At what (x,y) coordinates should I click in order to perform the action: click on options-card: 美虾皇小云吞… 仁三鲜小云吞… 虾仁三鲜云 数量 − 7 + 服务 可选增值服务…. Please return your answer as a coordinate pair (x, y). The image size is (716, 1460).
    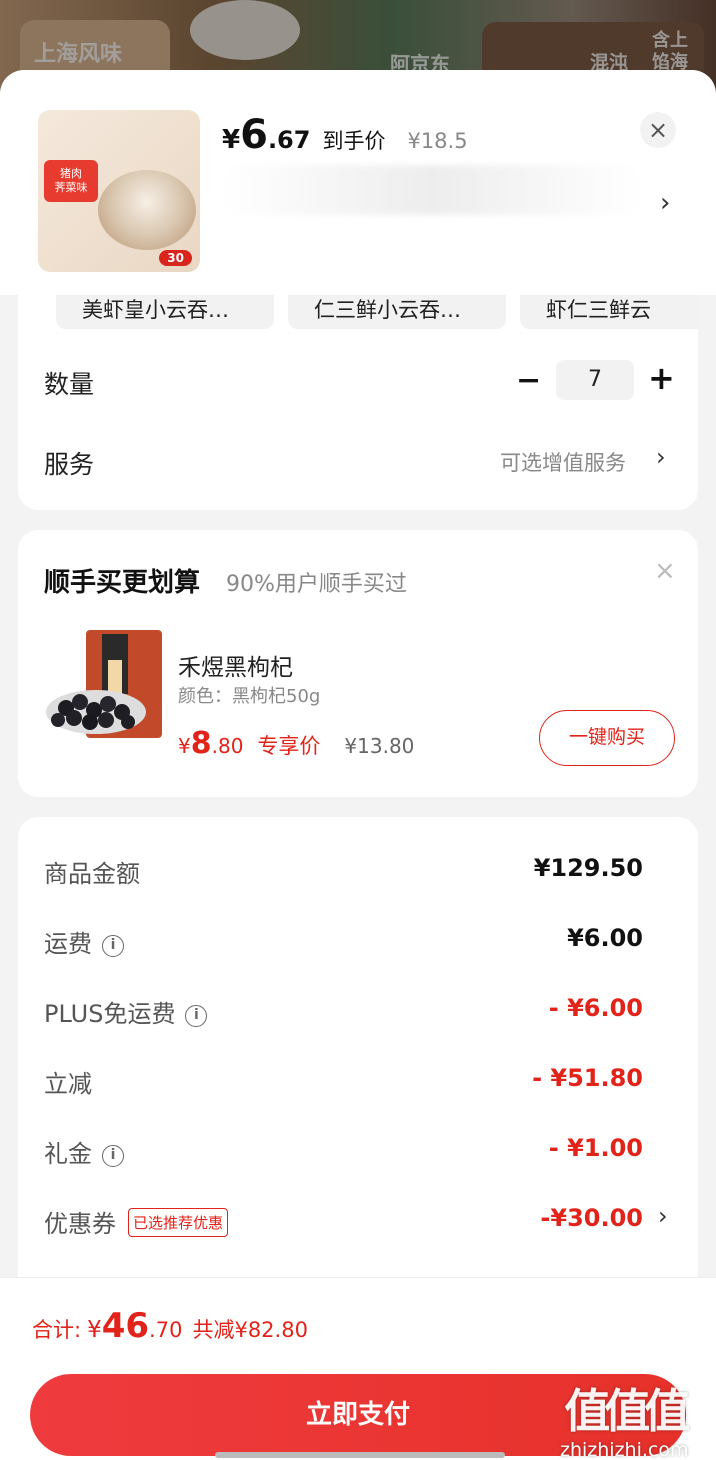
    Looking at the image, I should click on (358, 402).